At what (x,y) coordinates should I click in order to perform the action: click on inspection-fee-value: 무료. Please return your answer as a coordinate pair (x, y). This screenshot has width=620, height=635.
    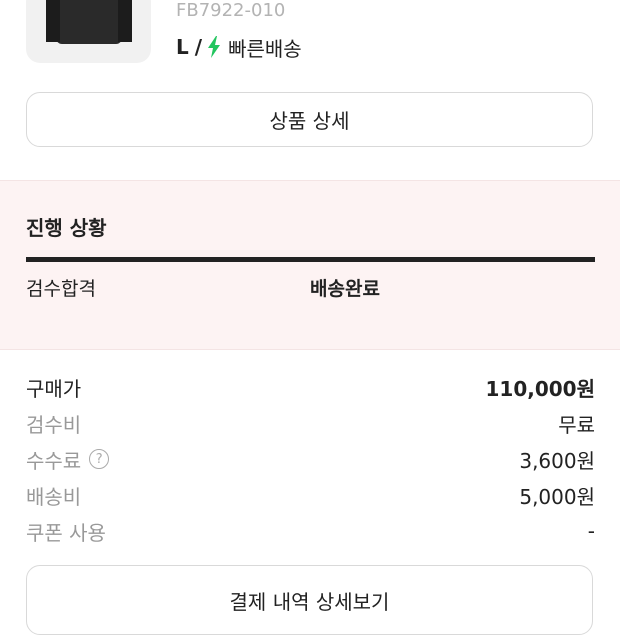
    Looking at the image, I should click on (576, 424).